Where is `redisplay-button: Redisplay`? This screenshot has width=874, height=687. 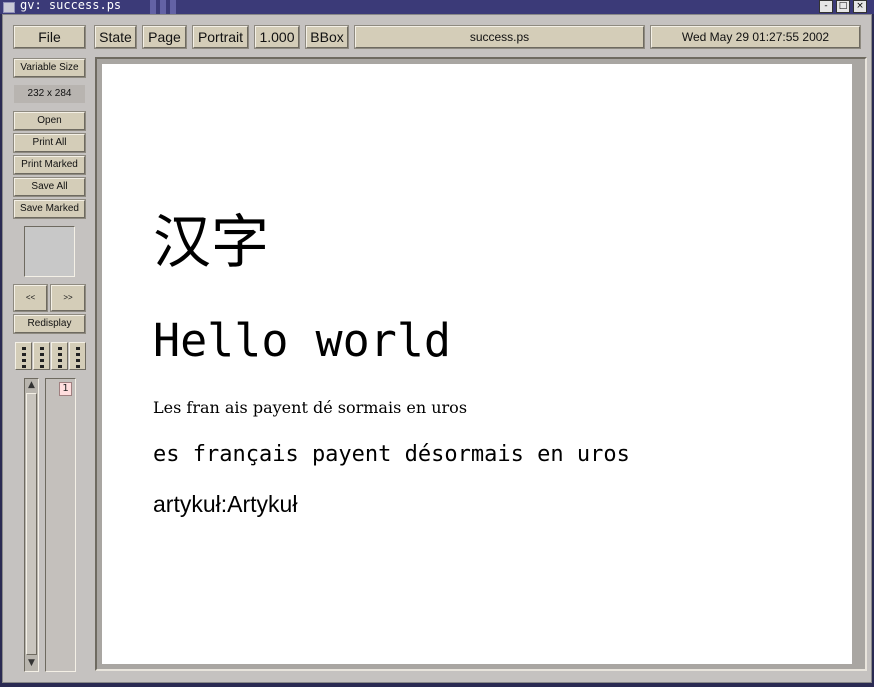 redisplay-button: Redisplay is located at coordinates (49, 324).